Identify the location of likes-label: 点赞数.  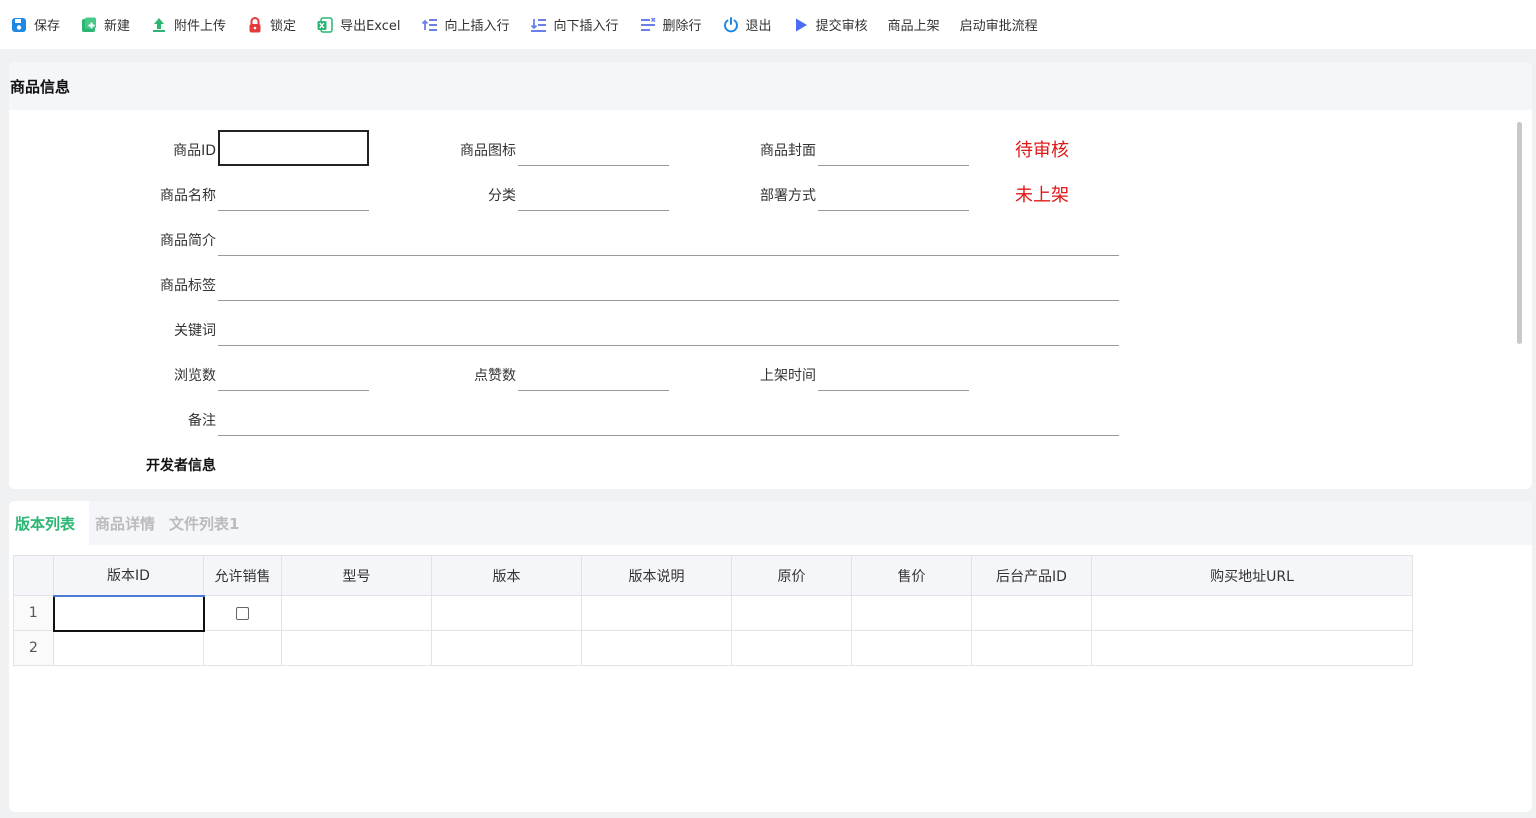
(495, 376).